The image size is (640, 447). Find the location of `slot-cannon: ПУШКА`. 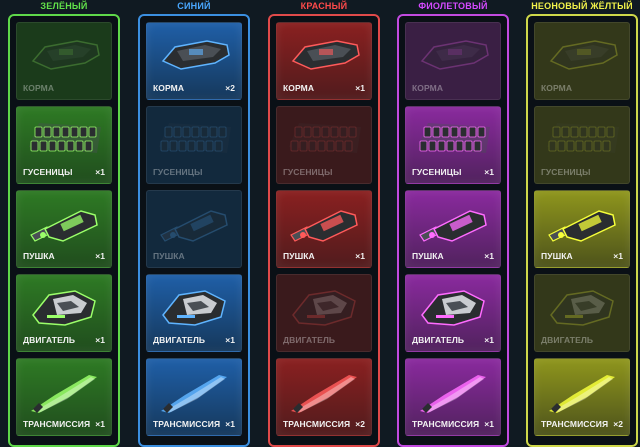

slot-cannon: ПУШКА is located at coordinates (194, 229).